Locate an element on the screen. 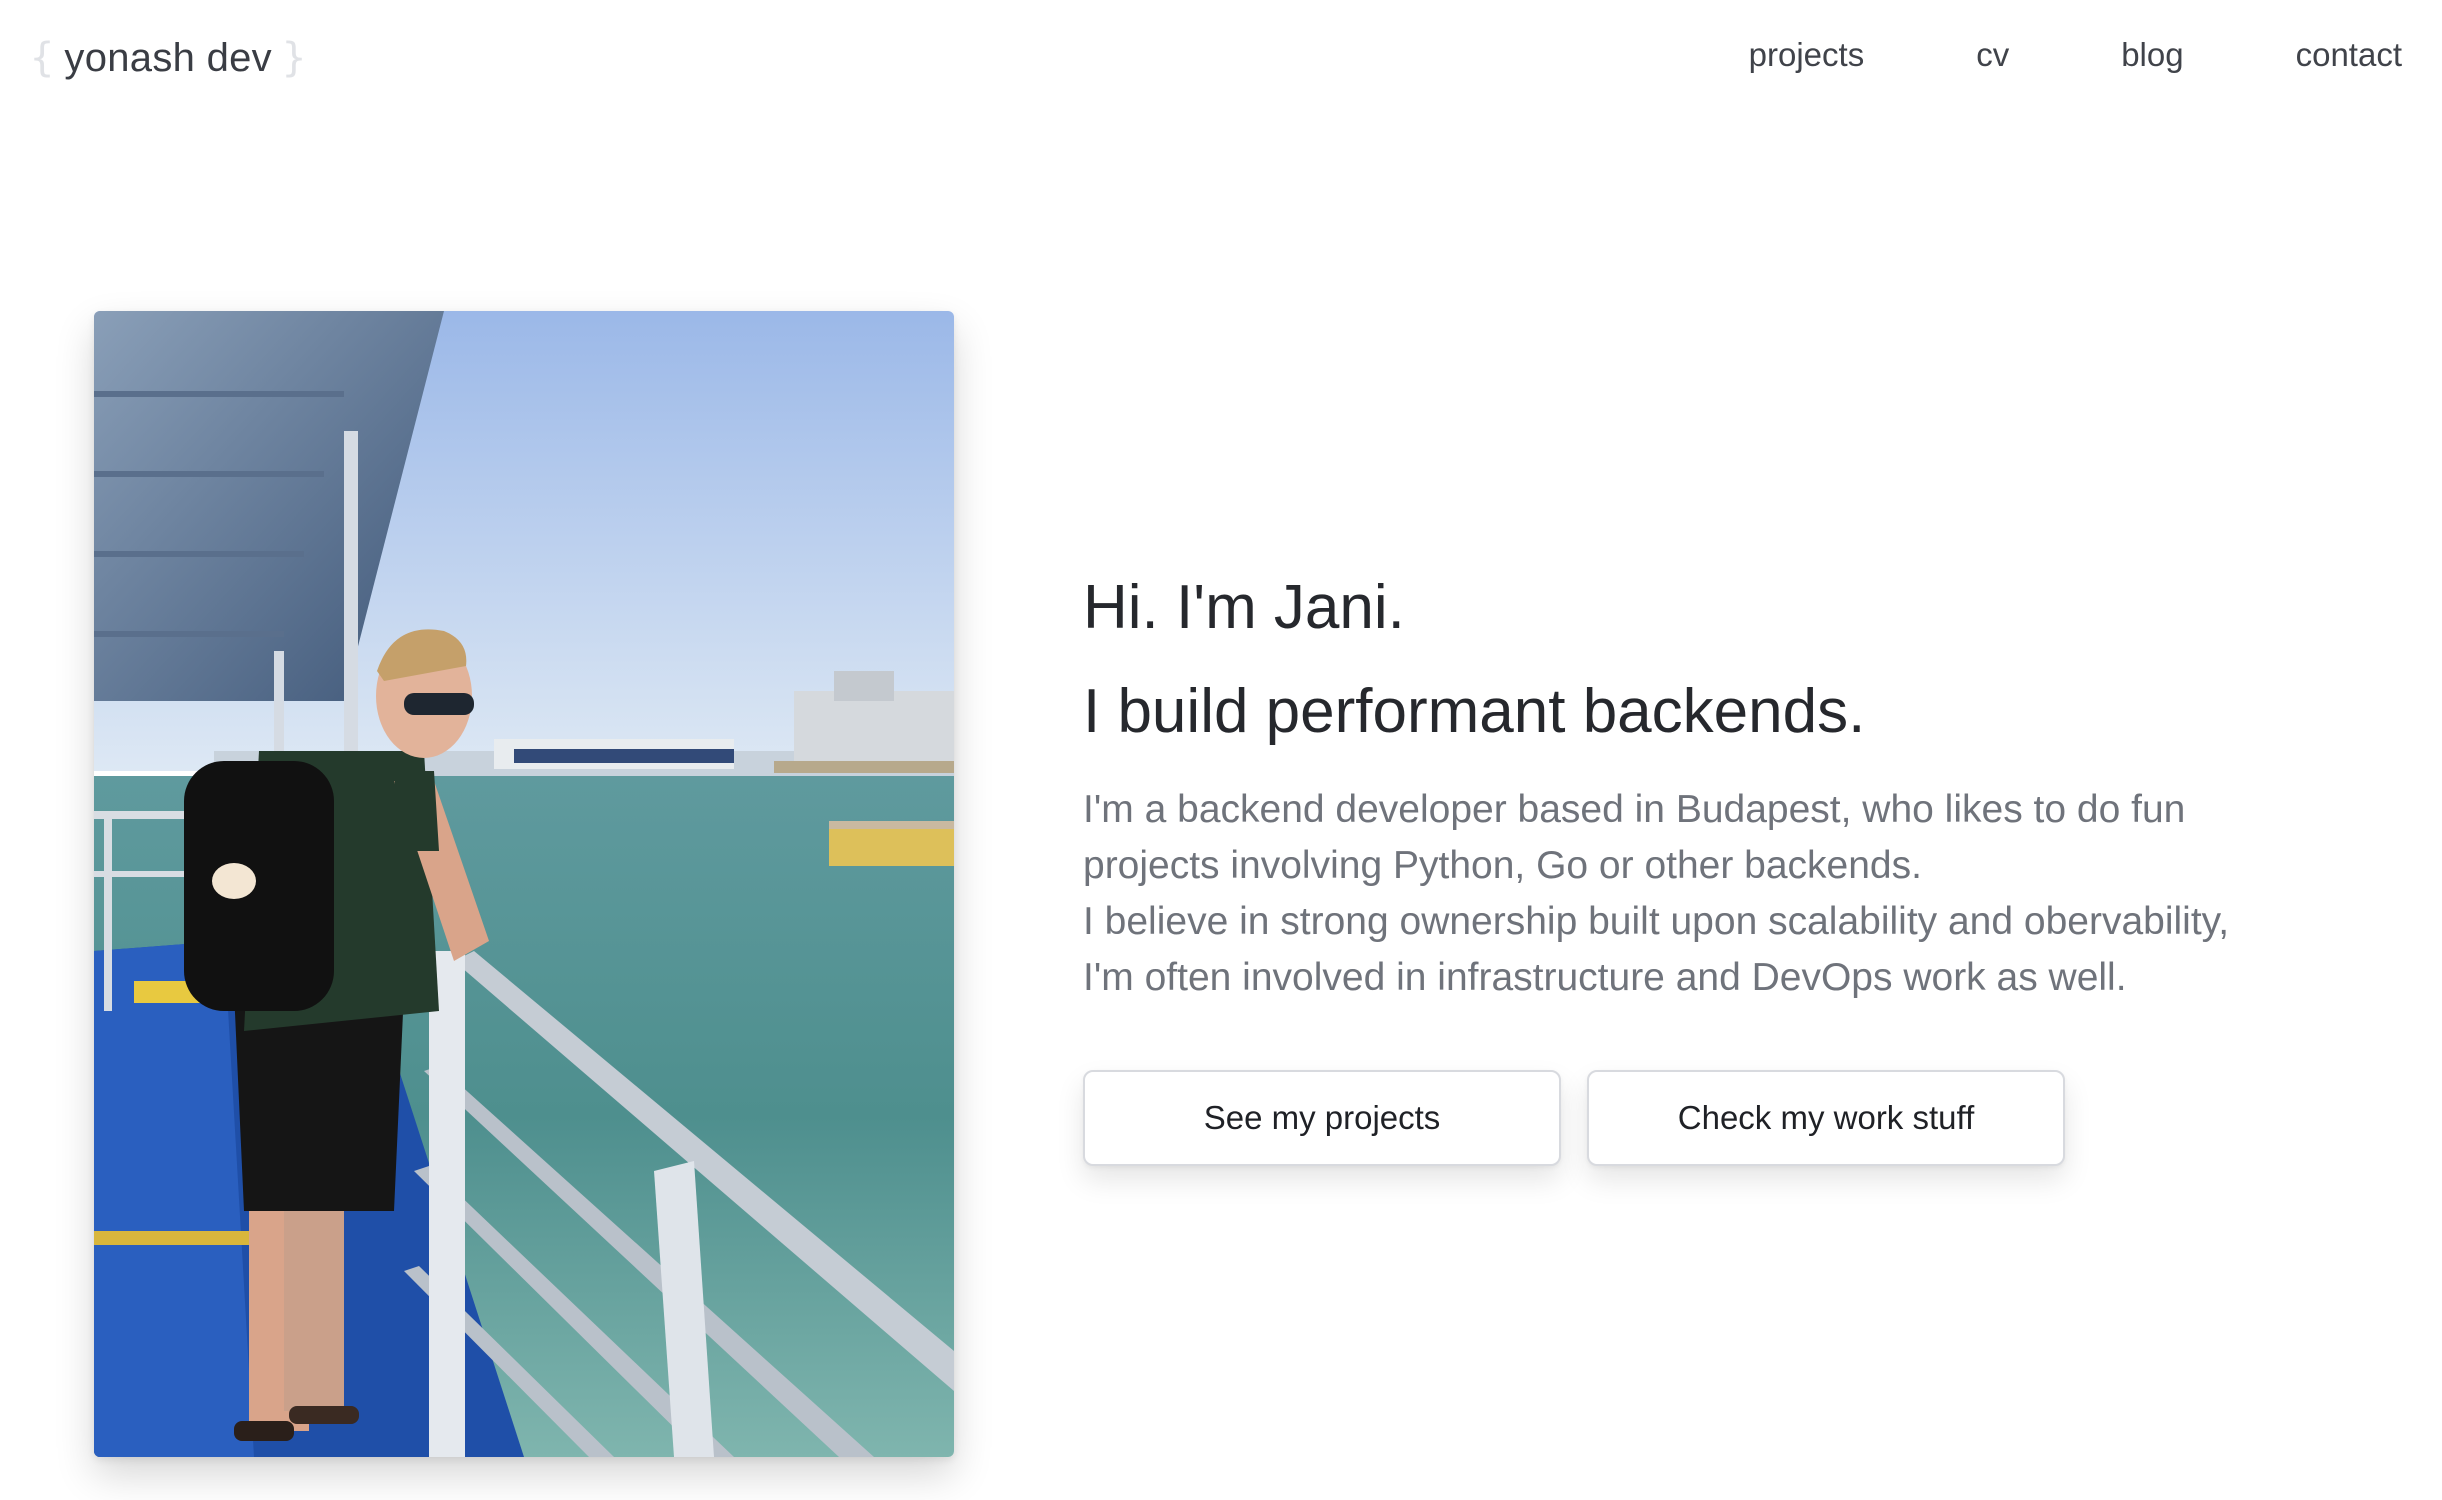  main-nav: projects cv blog contact is located at coordinates (2075, 55).